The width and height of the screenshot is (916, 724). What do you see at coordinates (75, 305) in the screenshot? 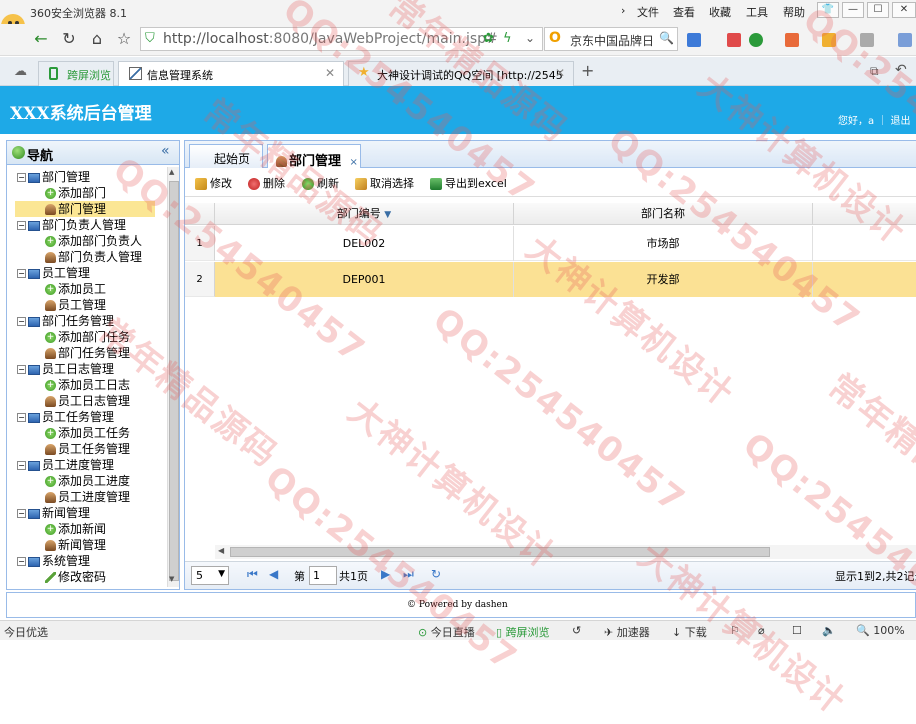
I see `nav-item: 员工管理` at bounding box center [75, 305].